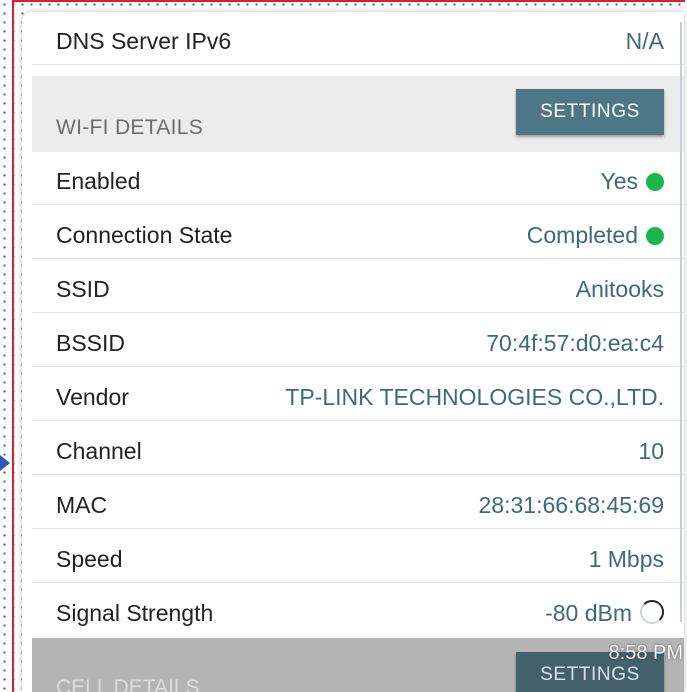  What do you see at coordinates (588, 613) in the screenshot?
I see `signal-strength-value: -80 dBm` at bounding box center [588, 613].